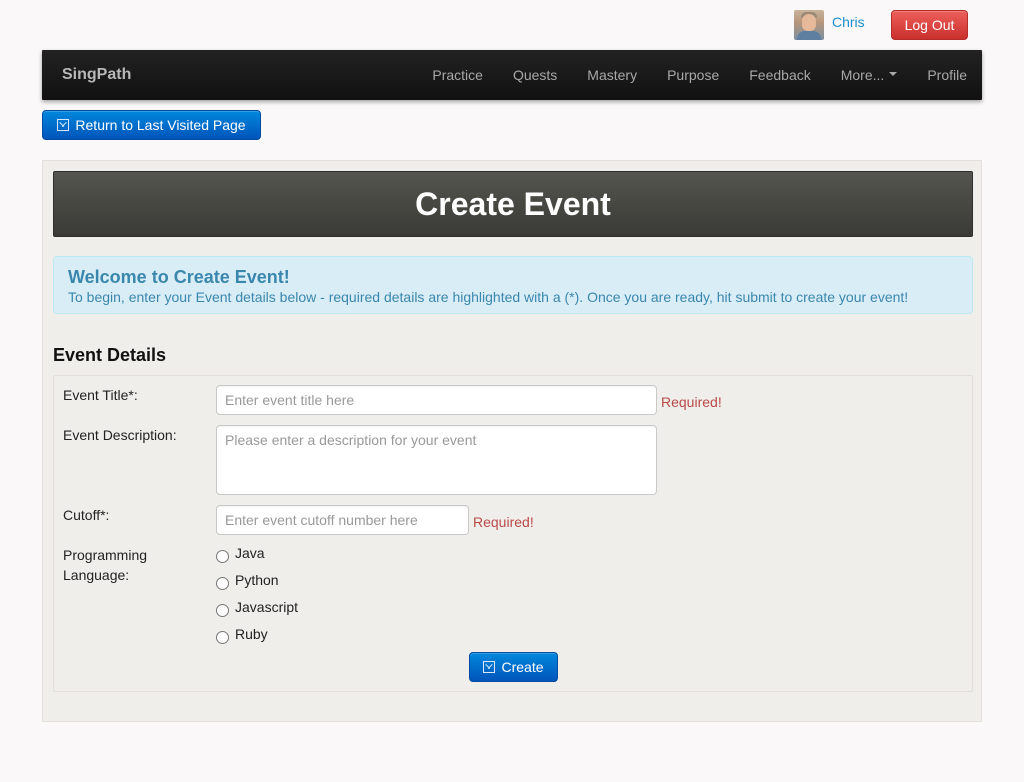 Image resolution: width=1024 pixels, height=782 pixels. Describe the element at coordinates (86, 515) in the screenshot. I see `cutoff-label: Cutoff*:` at that location.